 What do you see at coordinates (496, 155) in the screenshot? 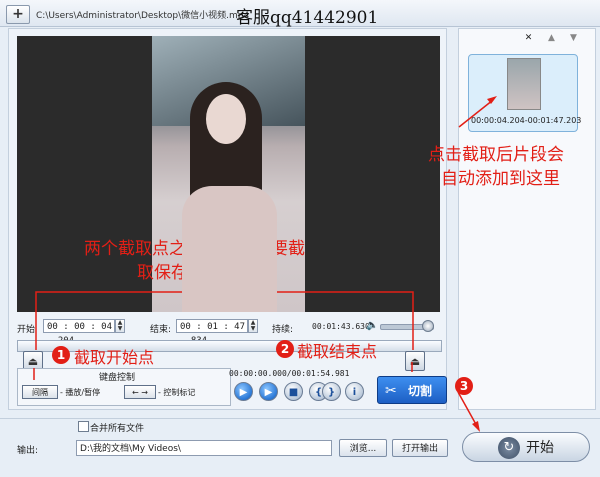
I see `annotation-added-line1: 点击截取后片段会` at bounding box center [496, 155].